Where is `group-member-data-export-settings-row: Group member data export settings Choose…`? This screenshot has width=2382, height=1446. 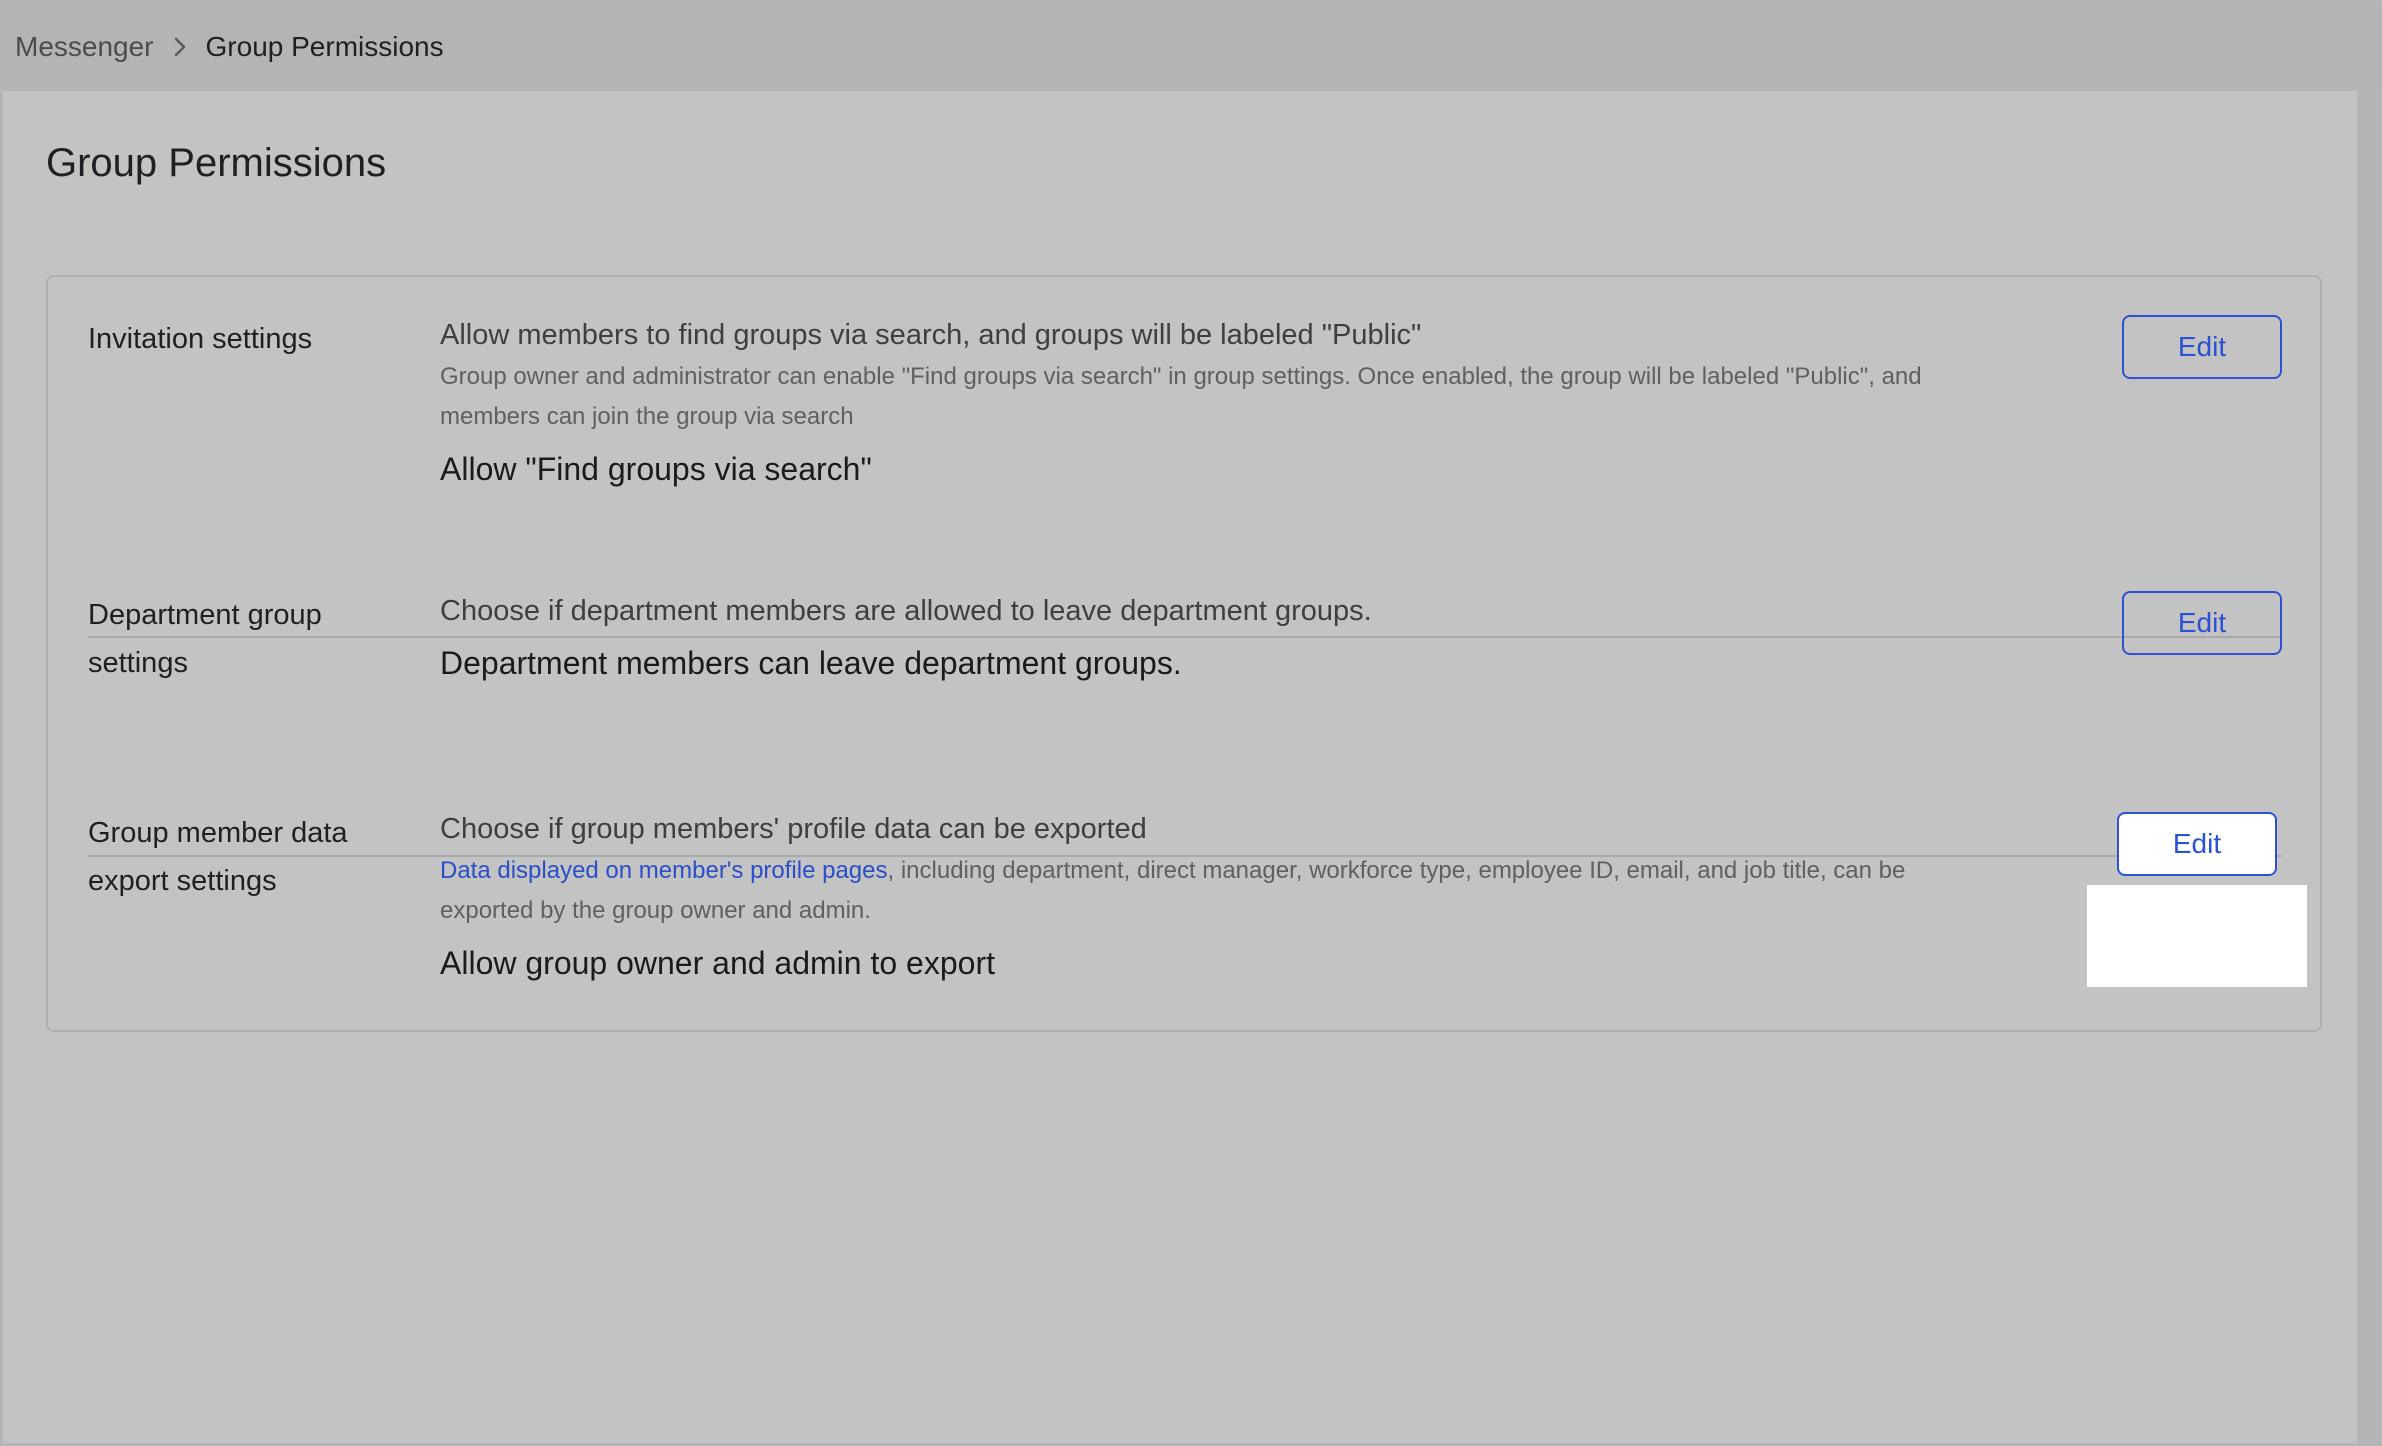
group-member-data-export-settings-row: Group member data export settings Choose… is located at coordinates (1185, 909).